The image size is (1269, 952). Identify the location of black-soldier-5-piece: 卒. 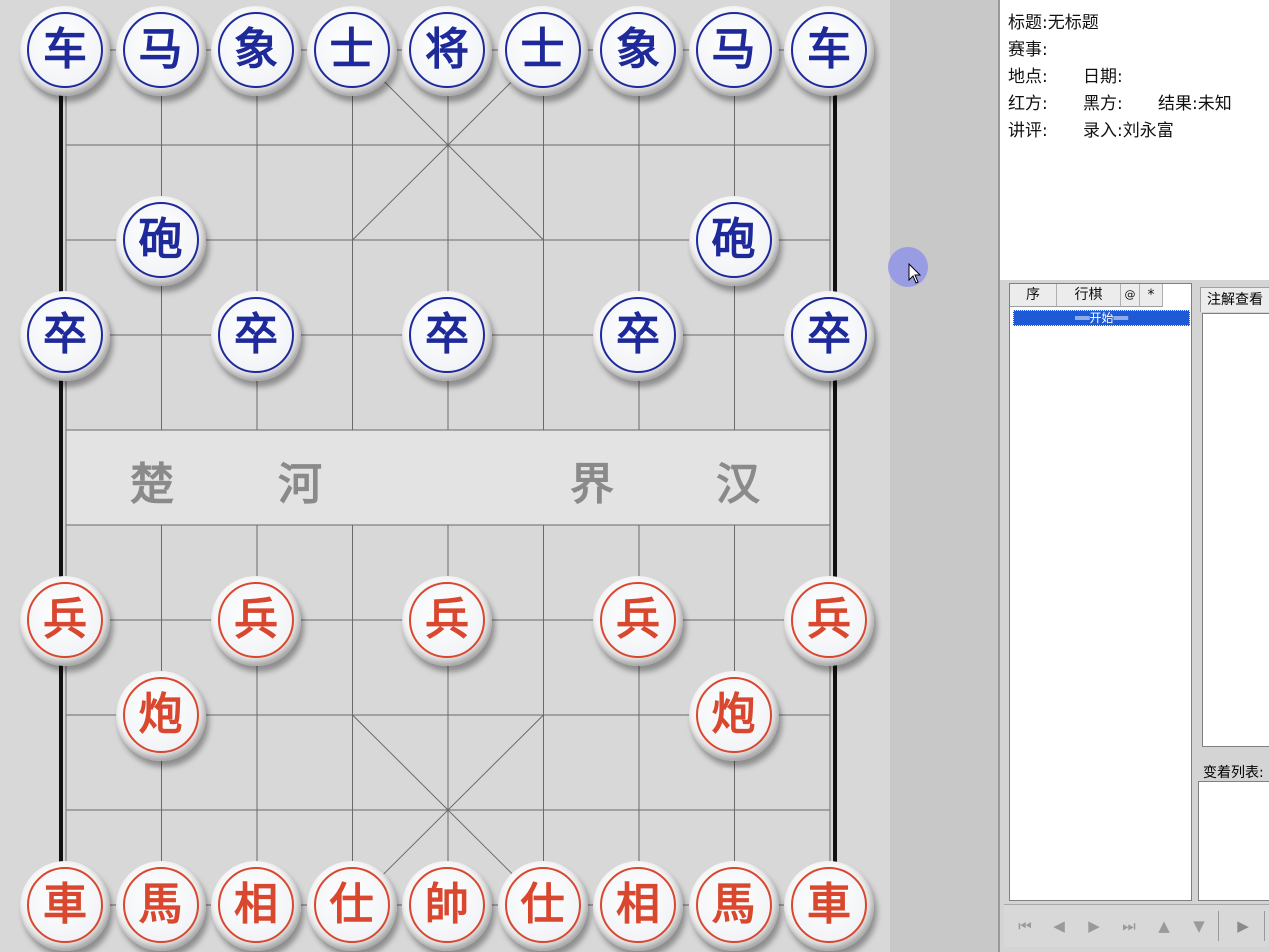
(829, 336).